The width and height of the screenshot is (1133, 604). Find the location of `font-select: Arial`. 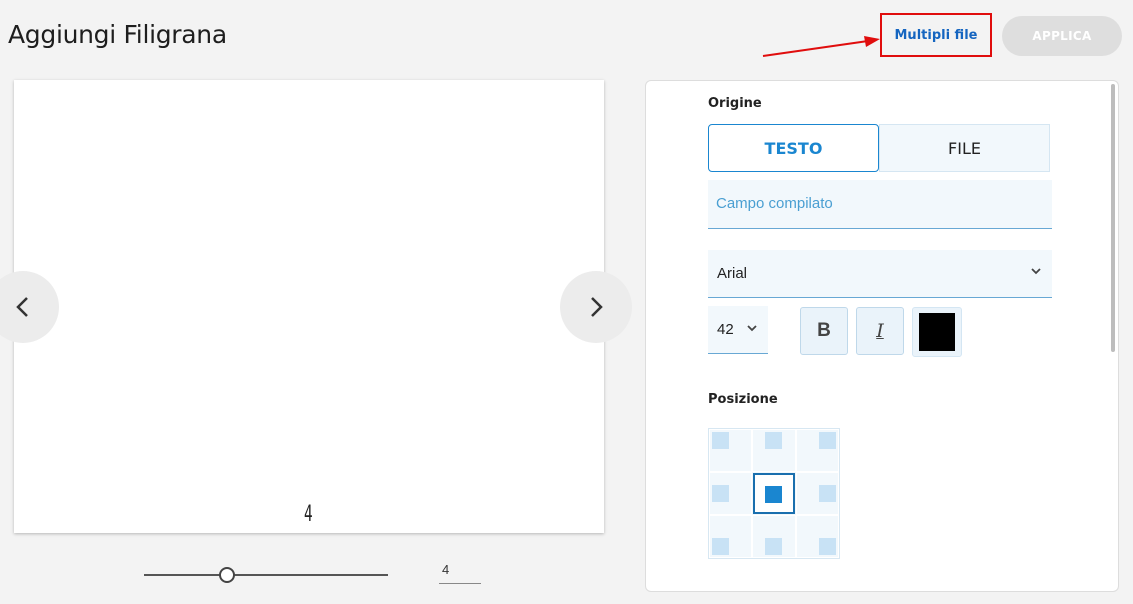

font-select: Arial is located at coordinates (880, 274).